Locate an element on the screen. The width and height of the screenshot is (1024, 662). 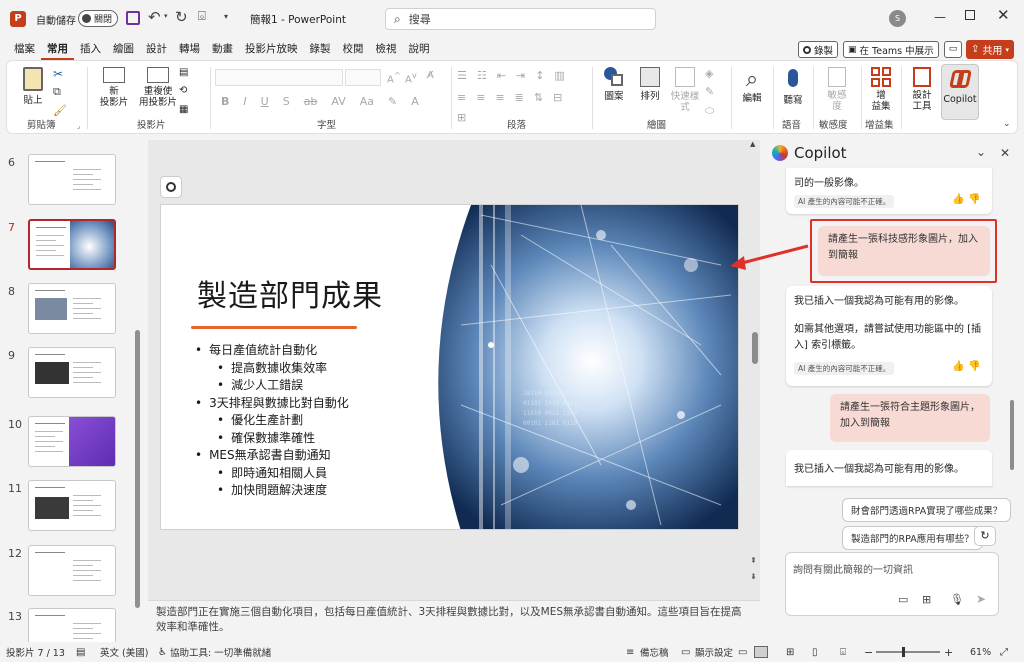
arrange-button: 排列 is located at coordinates (650, 84).